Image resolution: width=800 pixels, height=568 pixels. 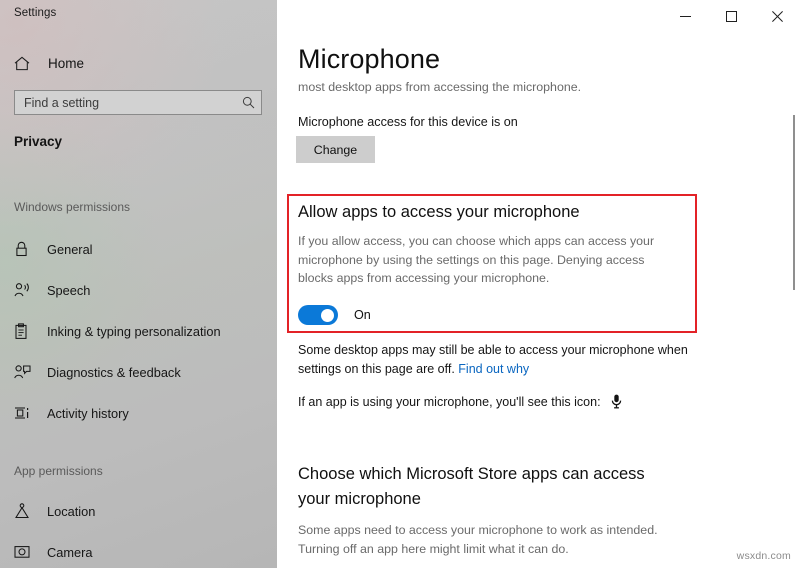 I want to click on microphone-icon, so click(x=616, y=401).